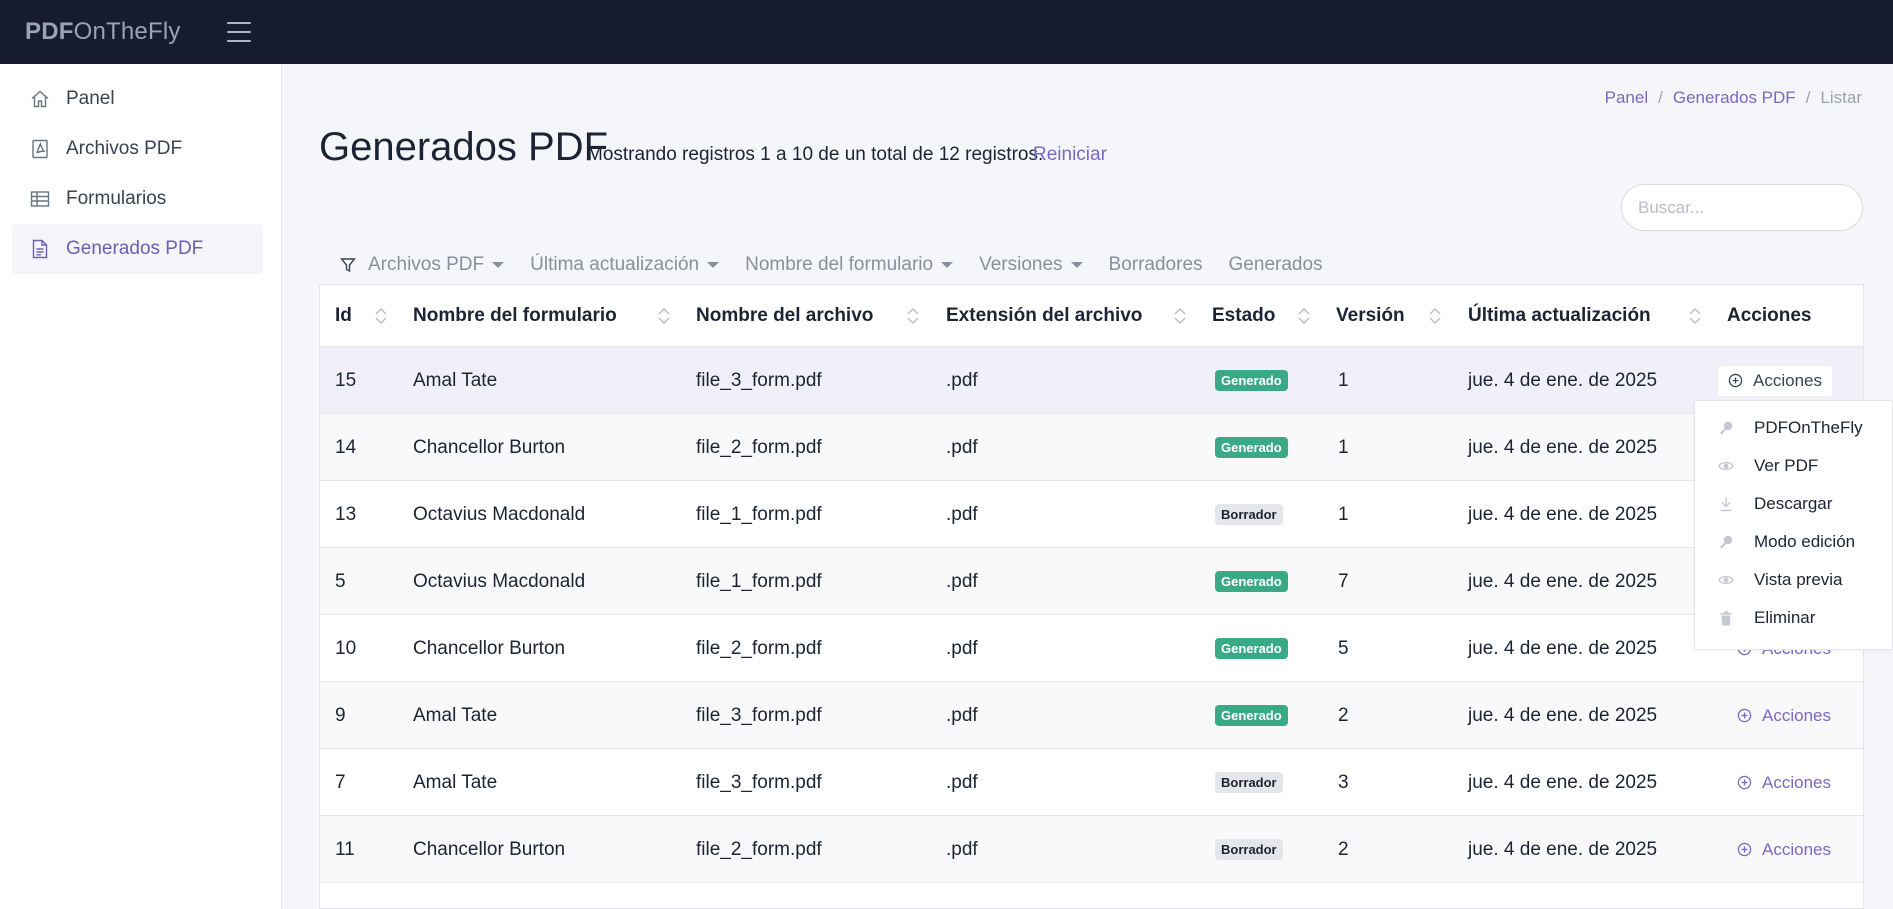  I want to click on cell-id: 11, so click(345, 849).